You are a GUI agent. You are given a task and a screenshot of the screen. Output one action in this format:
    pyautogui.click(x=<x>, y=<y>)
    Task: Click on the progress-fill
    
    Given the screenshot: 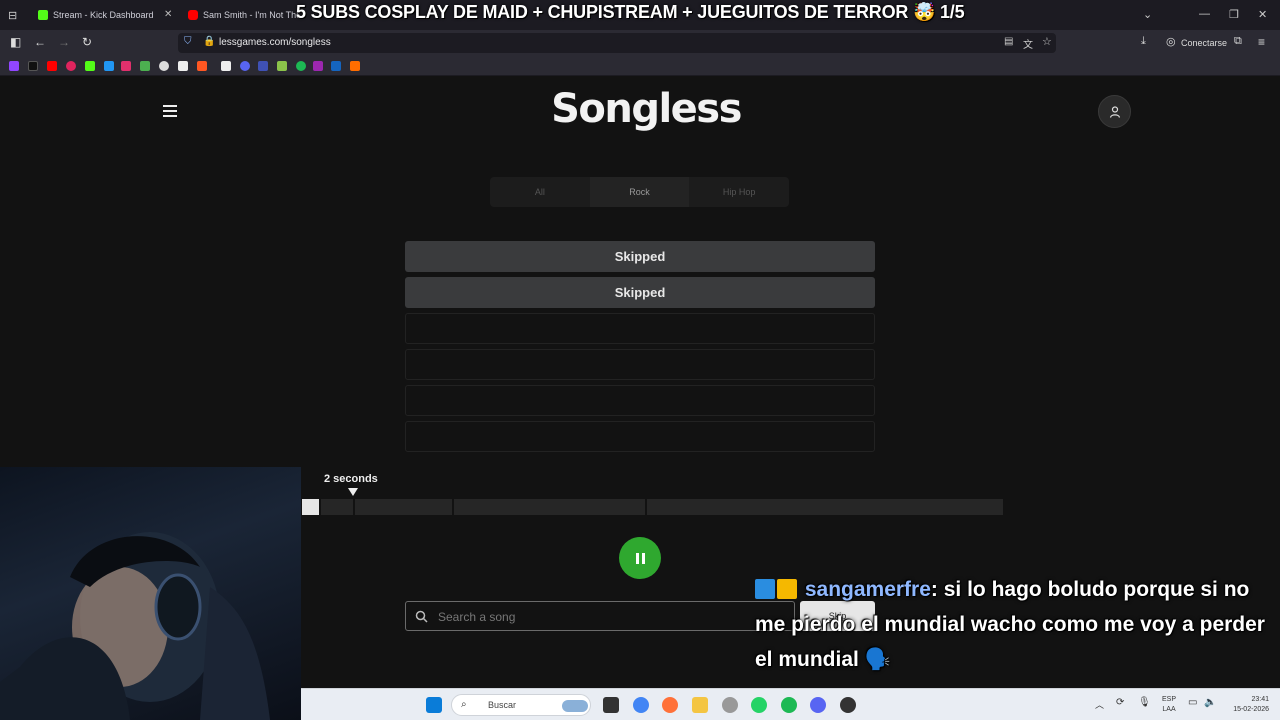 What is the action you would take?
    pyautogui.click(x=310, y=507)
    